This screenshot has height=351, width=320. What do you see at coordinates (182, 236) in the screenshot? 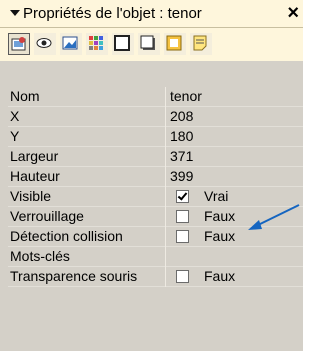
I see `detection-collision-checkbox` at bounding box center [182, 236].